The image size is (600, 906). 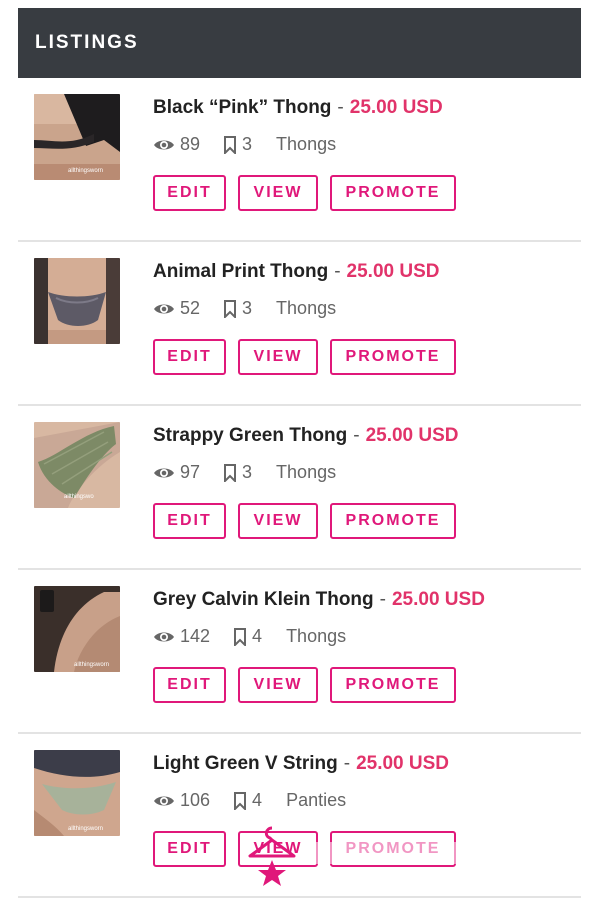 What do you see at coordinates (316, 800) in the screenshot?
I see `listing-category: Panties` at bounding box center [316, 800].